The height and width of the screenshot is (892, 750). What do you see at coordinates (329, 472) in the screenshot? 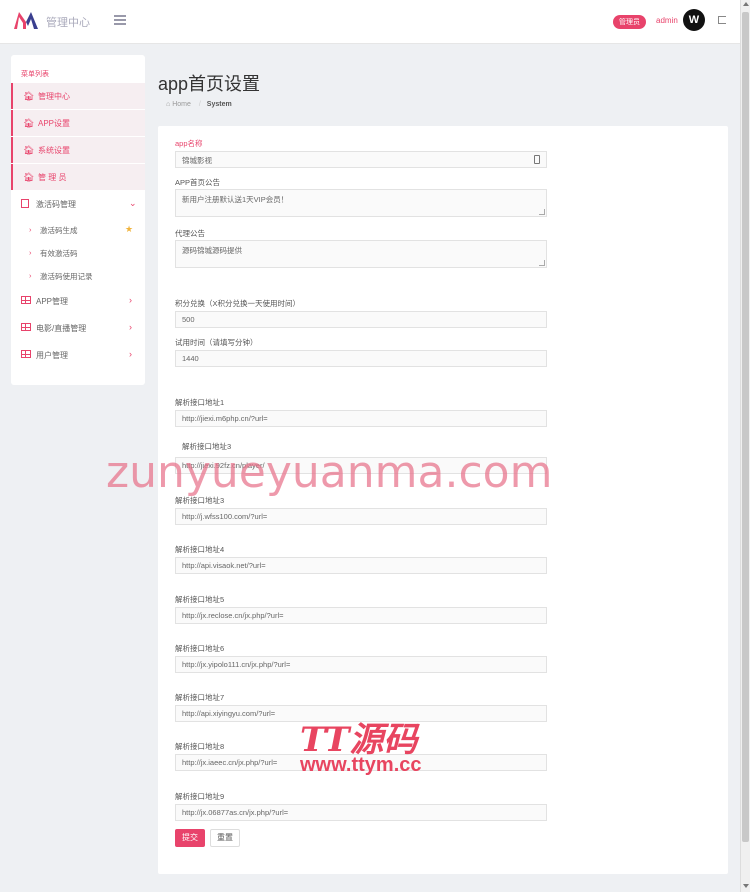
I see `watermark-site: zunyueyuanma.com` at bounding box center [329, 472].